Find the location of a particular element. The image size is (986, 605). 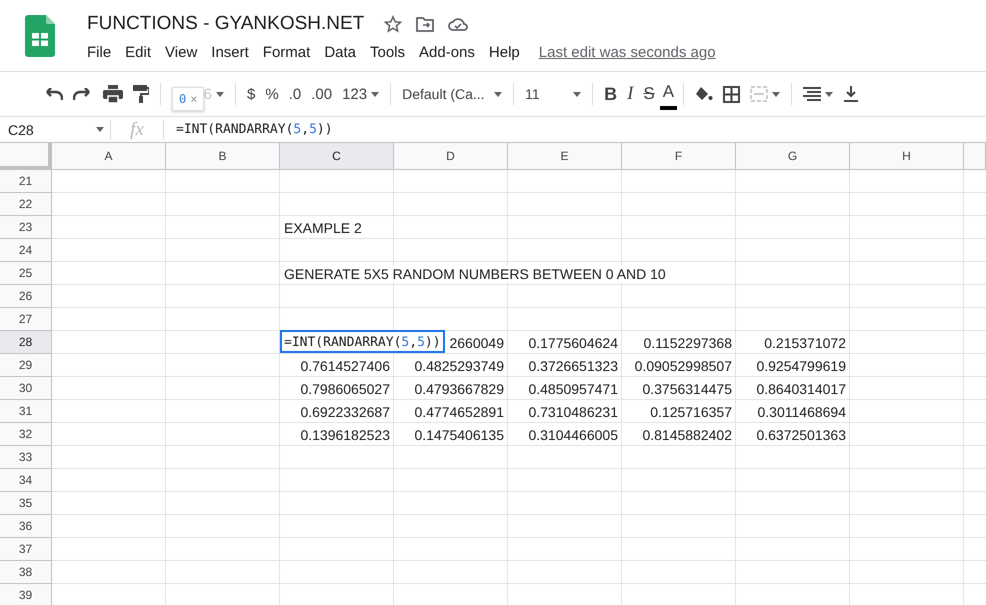

cell-value: 0.6922332687 is located at coordinates (345, 412).